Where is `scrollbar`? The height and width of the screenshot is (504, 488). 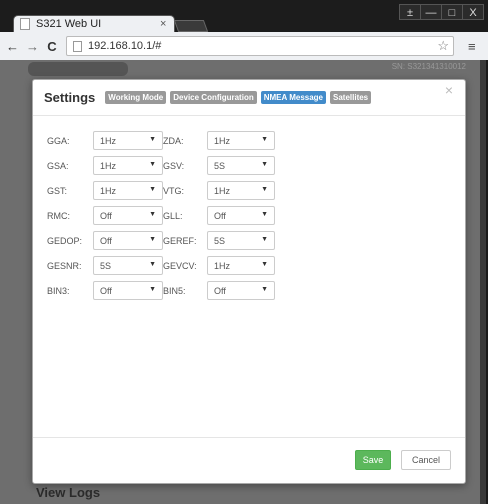
scrollbar is located at coordinates (483, 282).